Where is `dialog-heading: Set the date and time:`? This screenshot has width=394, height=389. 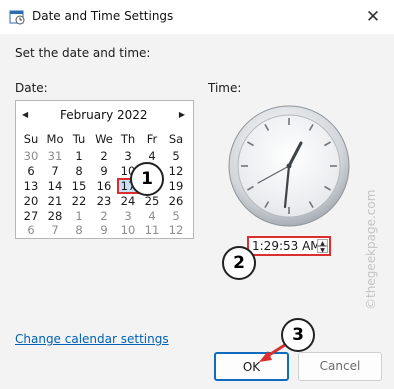
dialog-heading: Set the date and time: is located at coordinates (83, 53).